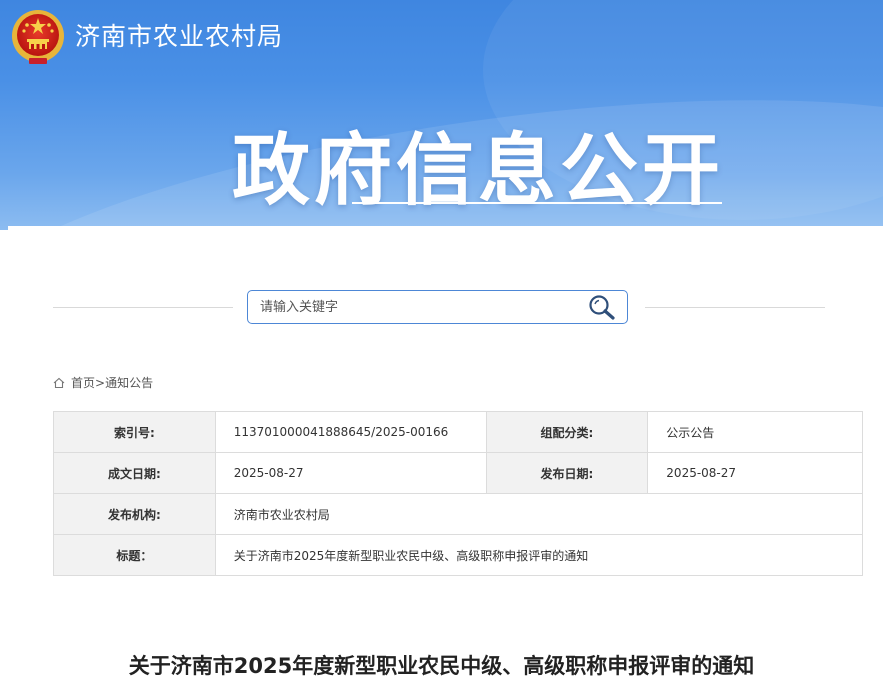 The width and height of the screenshot is (883, 696). I want to click on index-label: 索引号:, so click(134, 432).